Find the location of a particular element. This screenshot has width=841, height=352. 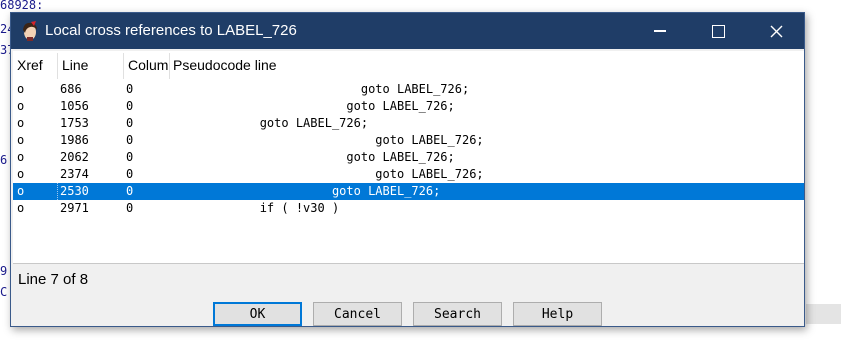

line-cell: 686 is located at coordinates (71, 89).